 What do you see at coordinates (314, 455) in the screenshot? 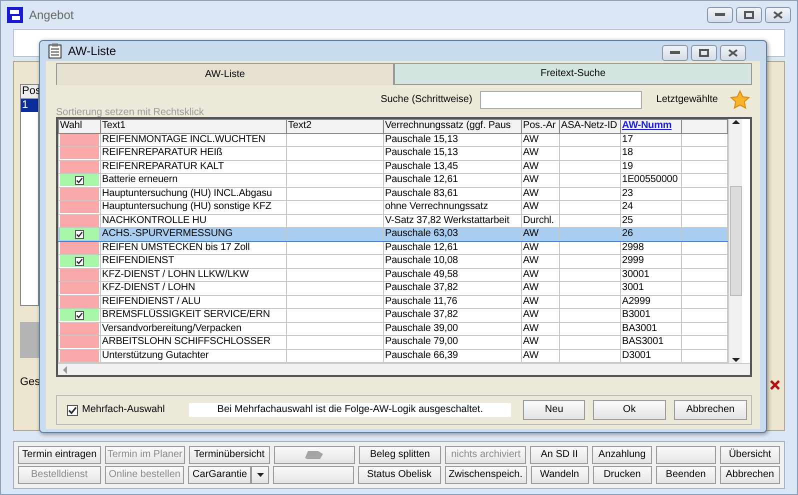
I see `smudge-icon` at bounding box center [314, 455].